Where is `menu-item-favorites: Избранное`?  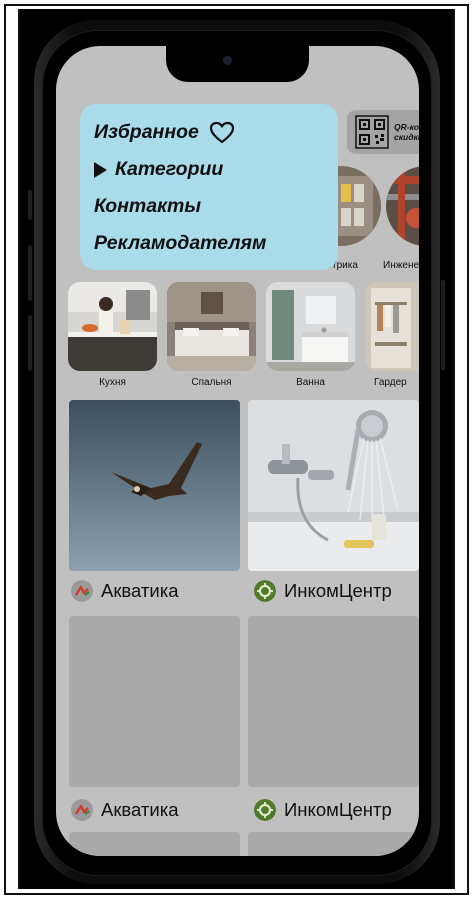 menu-item-favorites: Избранное is located at coordinates (216, 132).